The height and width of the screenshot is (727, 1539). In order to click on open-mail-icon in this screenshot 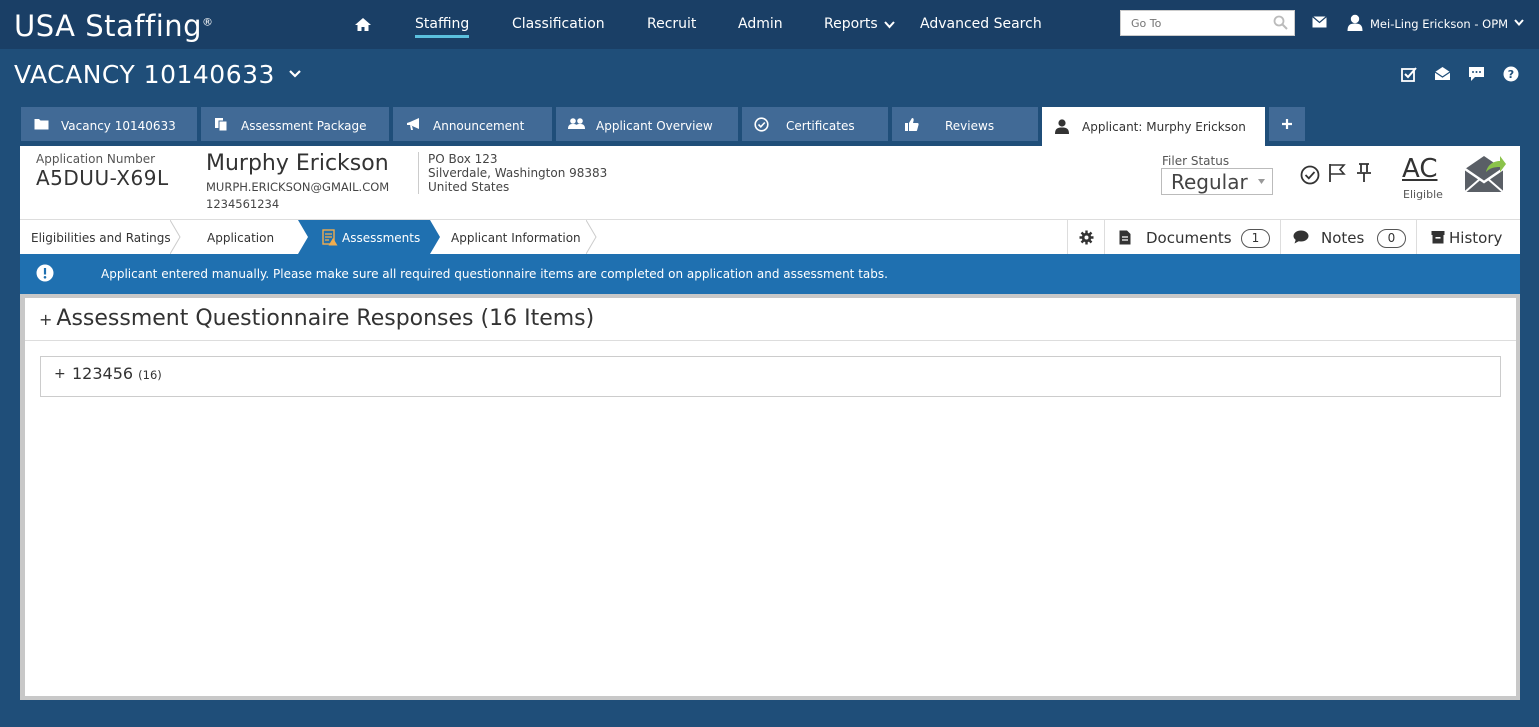, I will do `click(1442, 73)`.